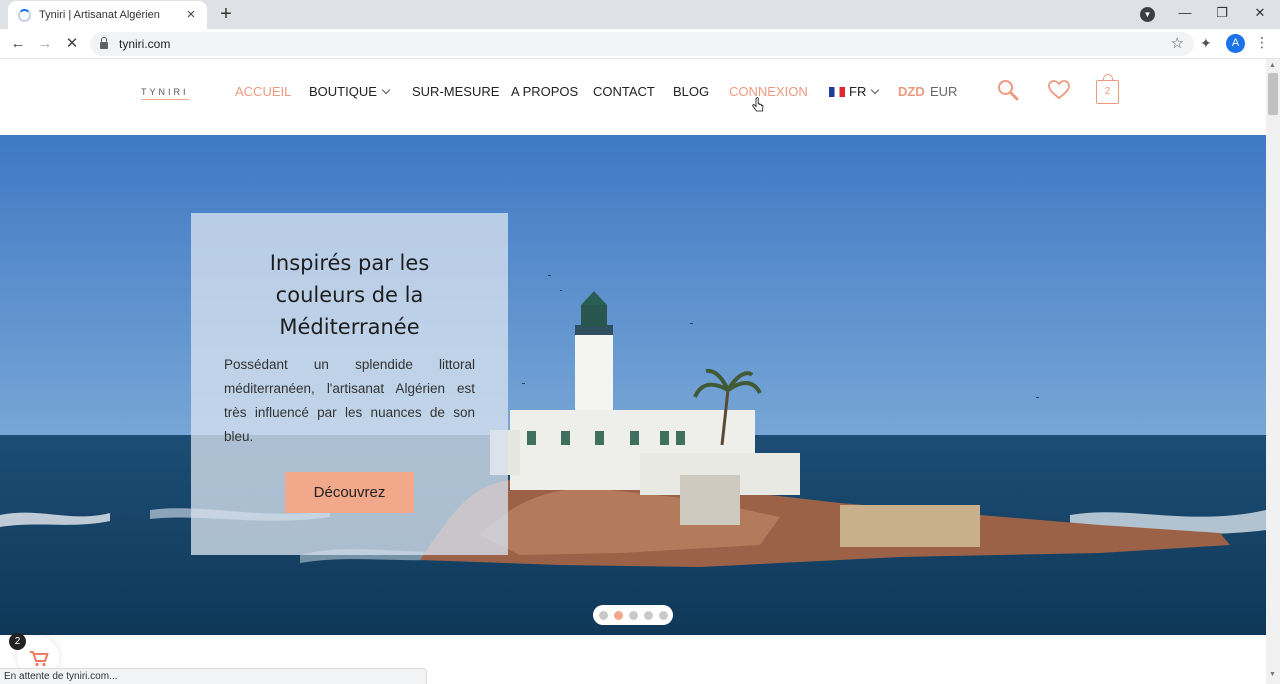  Describe the element at coordinates (1008, 90) in the screenshot. I see `search-icon` at that location.